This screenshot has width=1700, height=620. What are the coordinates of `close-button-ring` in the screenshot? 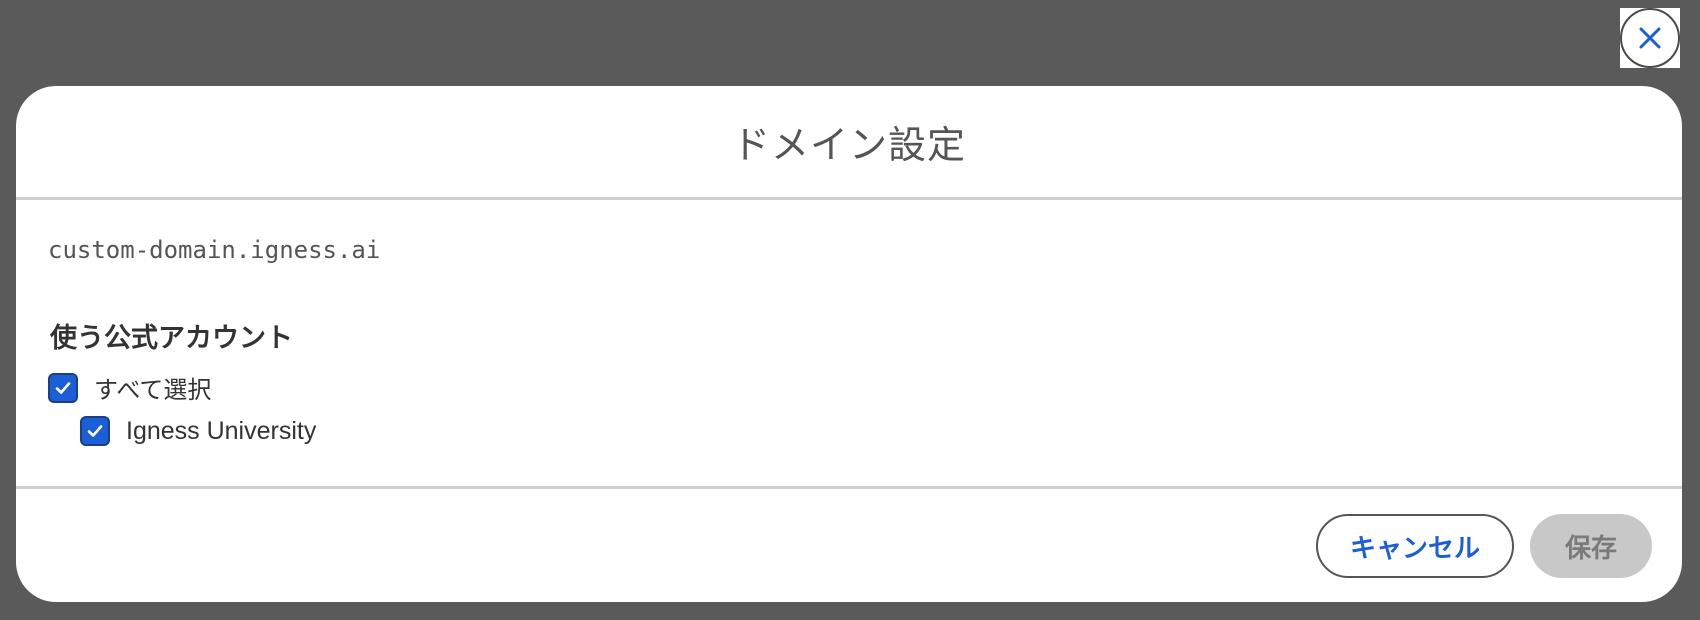 It's located at (1650, 38).